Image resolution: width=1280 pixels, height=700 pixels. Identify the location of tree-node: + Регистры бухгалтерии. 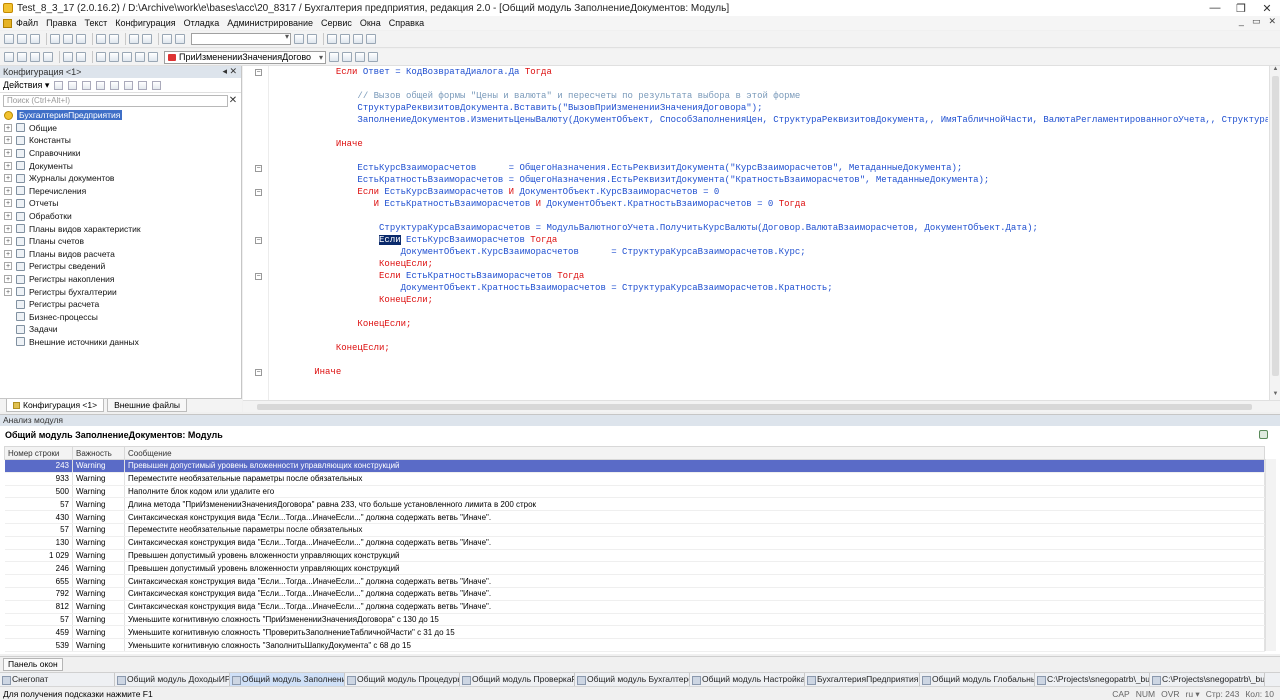
(120, 291).